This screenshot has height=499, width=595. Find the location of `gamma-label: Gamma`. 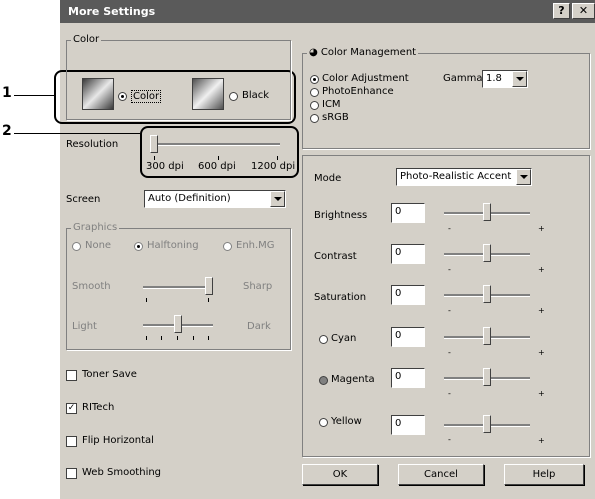

gamma-label: Gamma is located at coordinates (463, 78).